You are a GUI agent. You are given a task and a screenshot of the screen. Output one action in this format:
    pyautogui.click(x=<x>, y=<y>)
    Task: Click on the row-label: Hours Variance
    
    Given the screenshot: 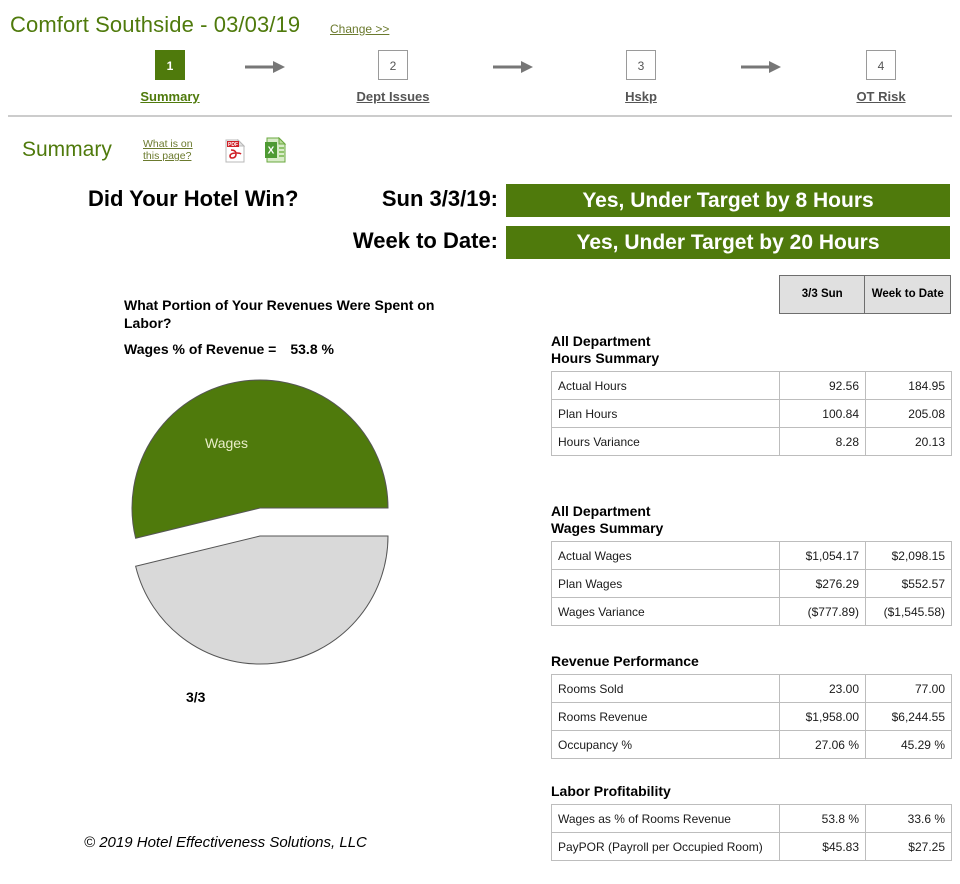 What is the action you would take?
    pyautogui.click(x=665, y=441)
    